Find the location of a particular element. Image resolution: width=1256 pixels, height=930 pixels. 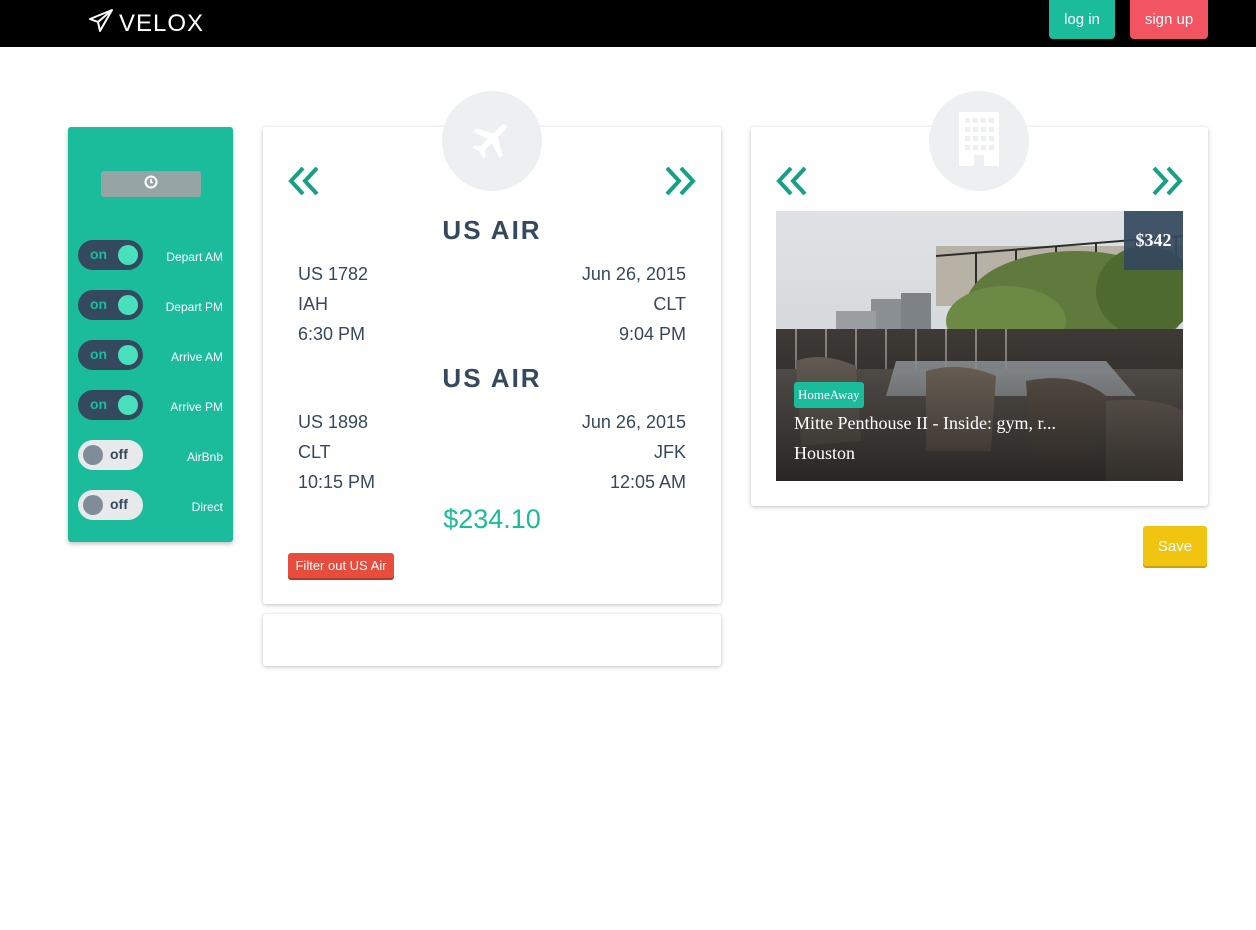

building-icon is located at coordinates (979, 141).